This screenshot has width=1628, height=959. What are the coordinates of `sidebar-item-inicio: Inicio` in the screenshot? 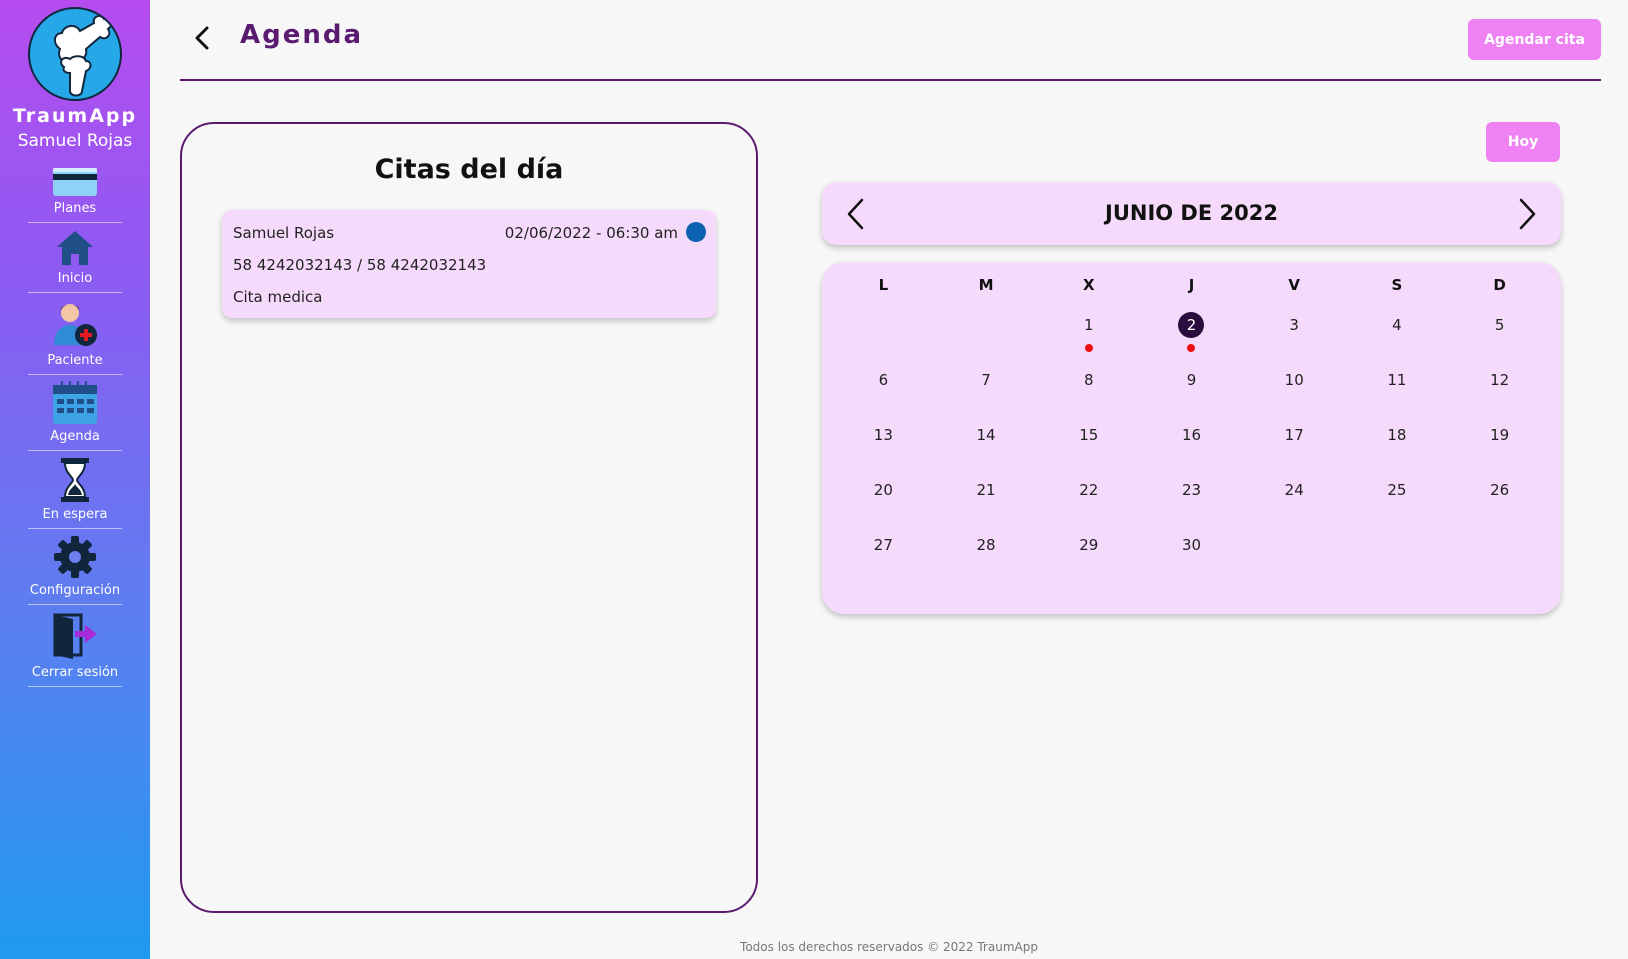 It's located at (75, 258).